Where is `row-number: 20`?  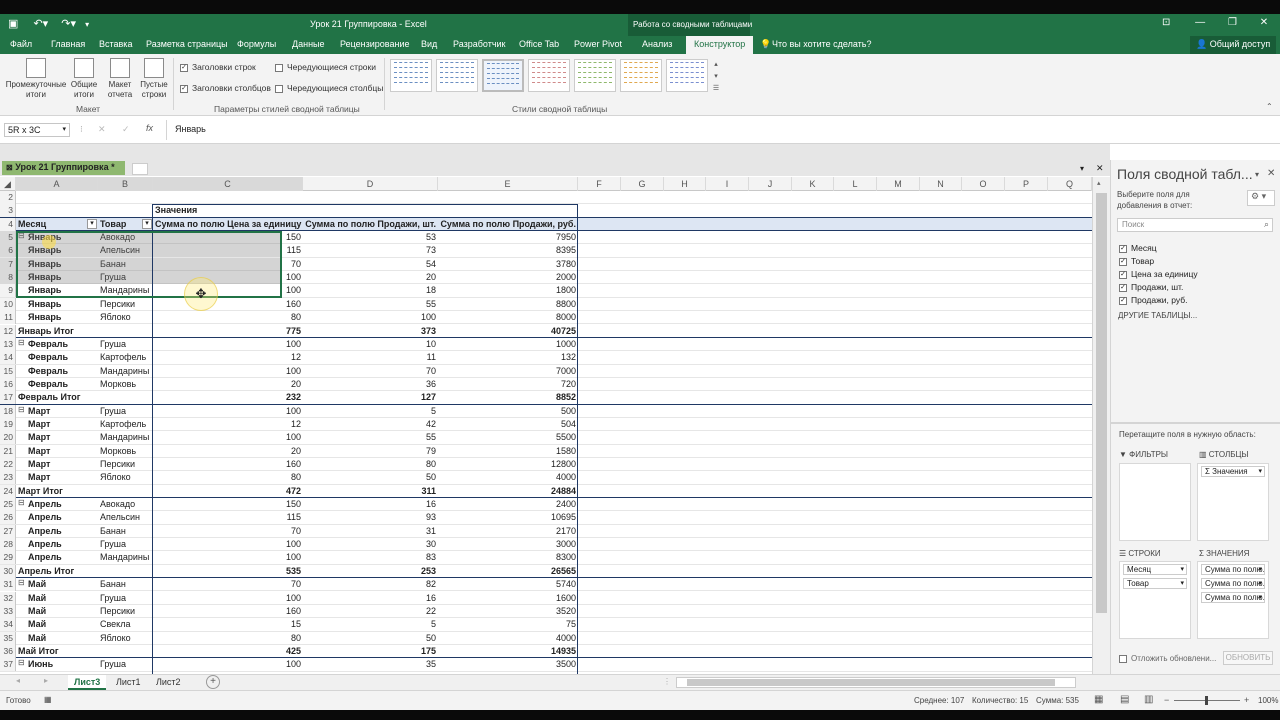
row-number: 20 is located at coordinates (8, 438).